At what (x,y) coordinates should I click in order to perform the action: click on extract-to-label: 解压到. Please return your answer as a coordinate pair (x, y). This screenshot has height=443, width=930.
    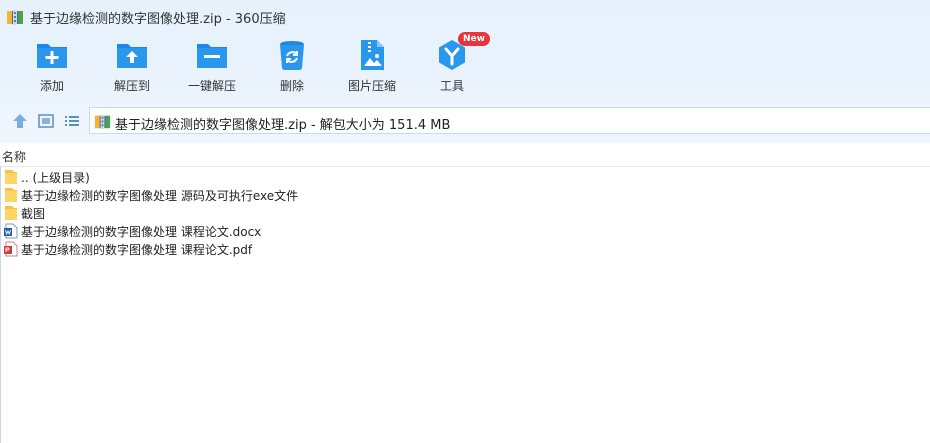
    Looking at the image, I should click on (131, 86).